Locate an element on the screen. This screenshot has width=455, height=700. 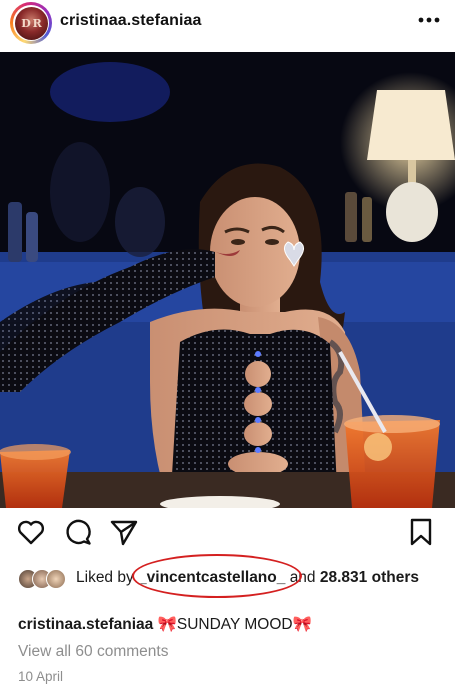
bookmark-icon is located at coordinates (421, 532).